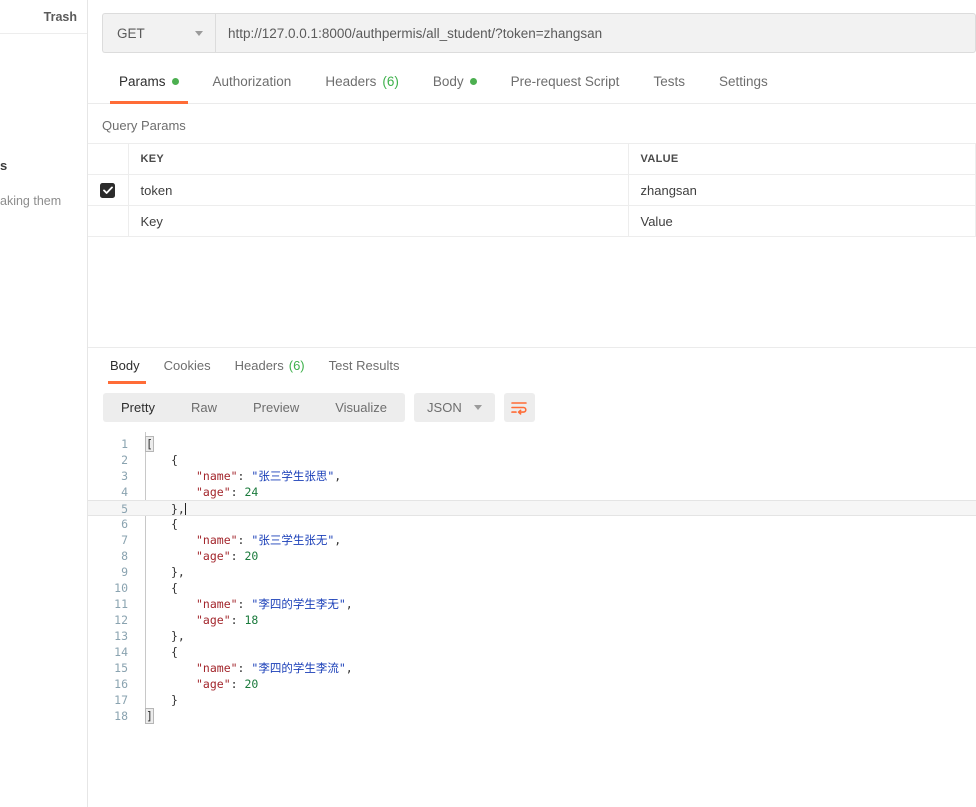 Image resolution: width=976 pixels, height=807 pixels. I want to click on line-number: 5, so click(124, 509).